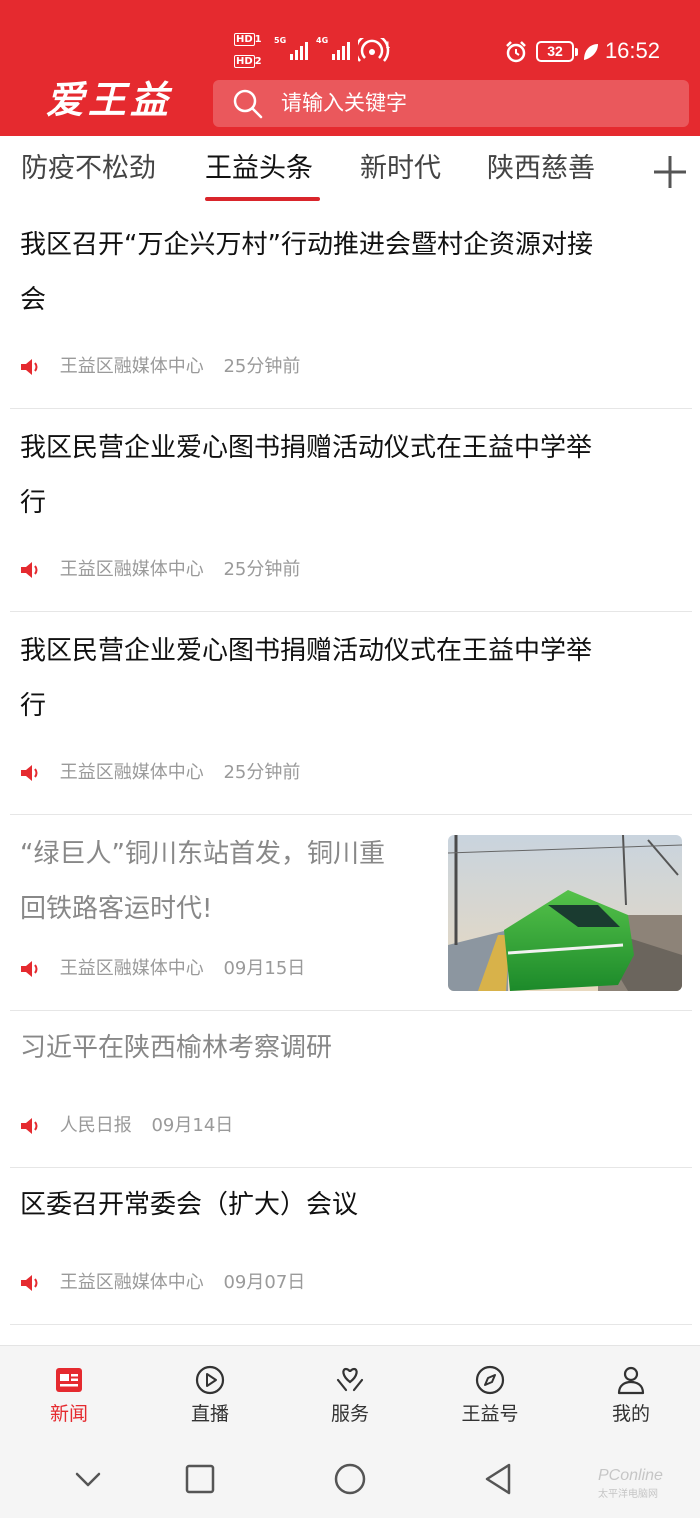 This screenshot has width=700, height=1518. What do you see at coordinates (109, 99) in the screenshot?
I see `app-logo: 爱王益` at bounding box center [109, 99].